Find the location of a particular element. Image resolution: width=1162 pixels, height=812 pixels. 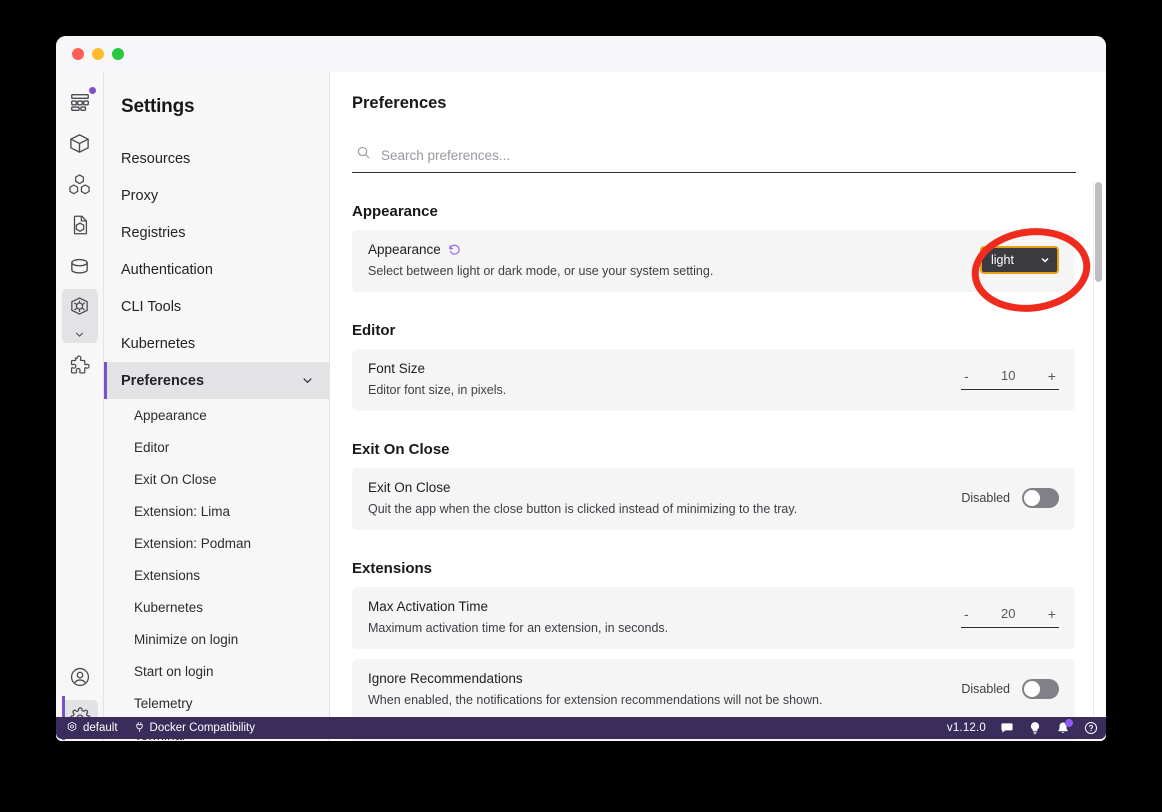

kubernetes-rail-group is located at coordinates (79, 316).